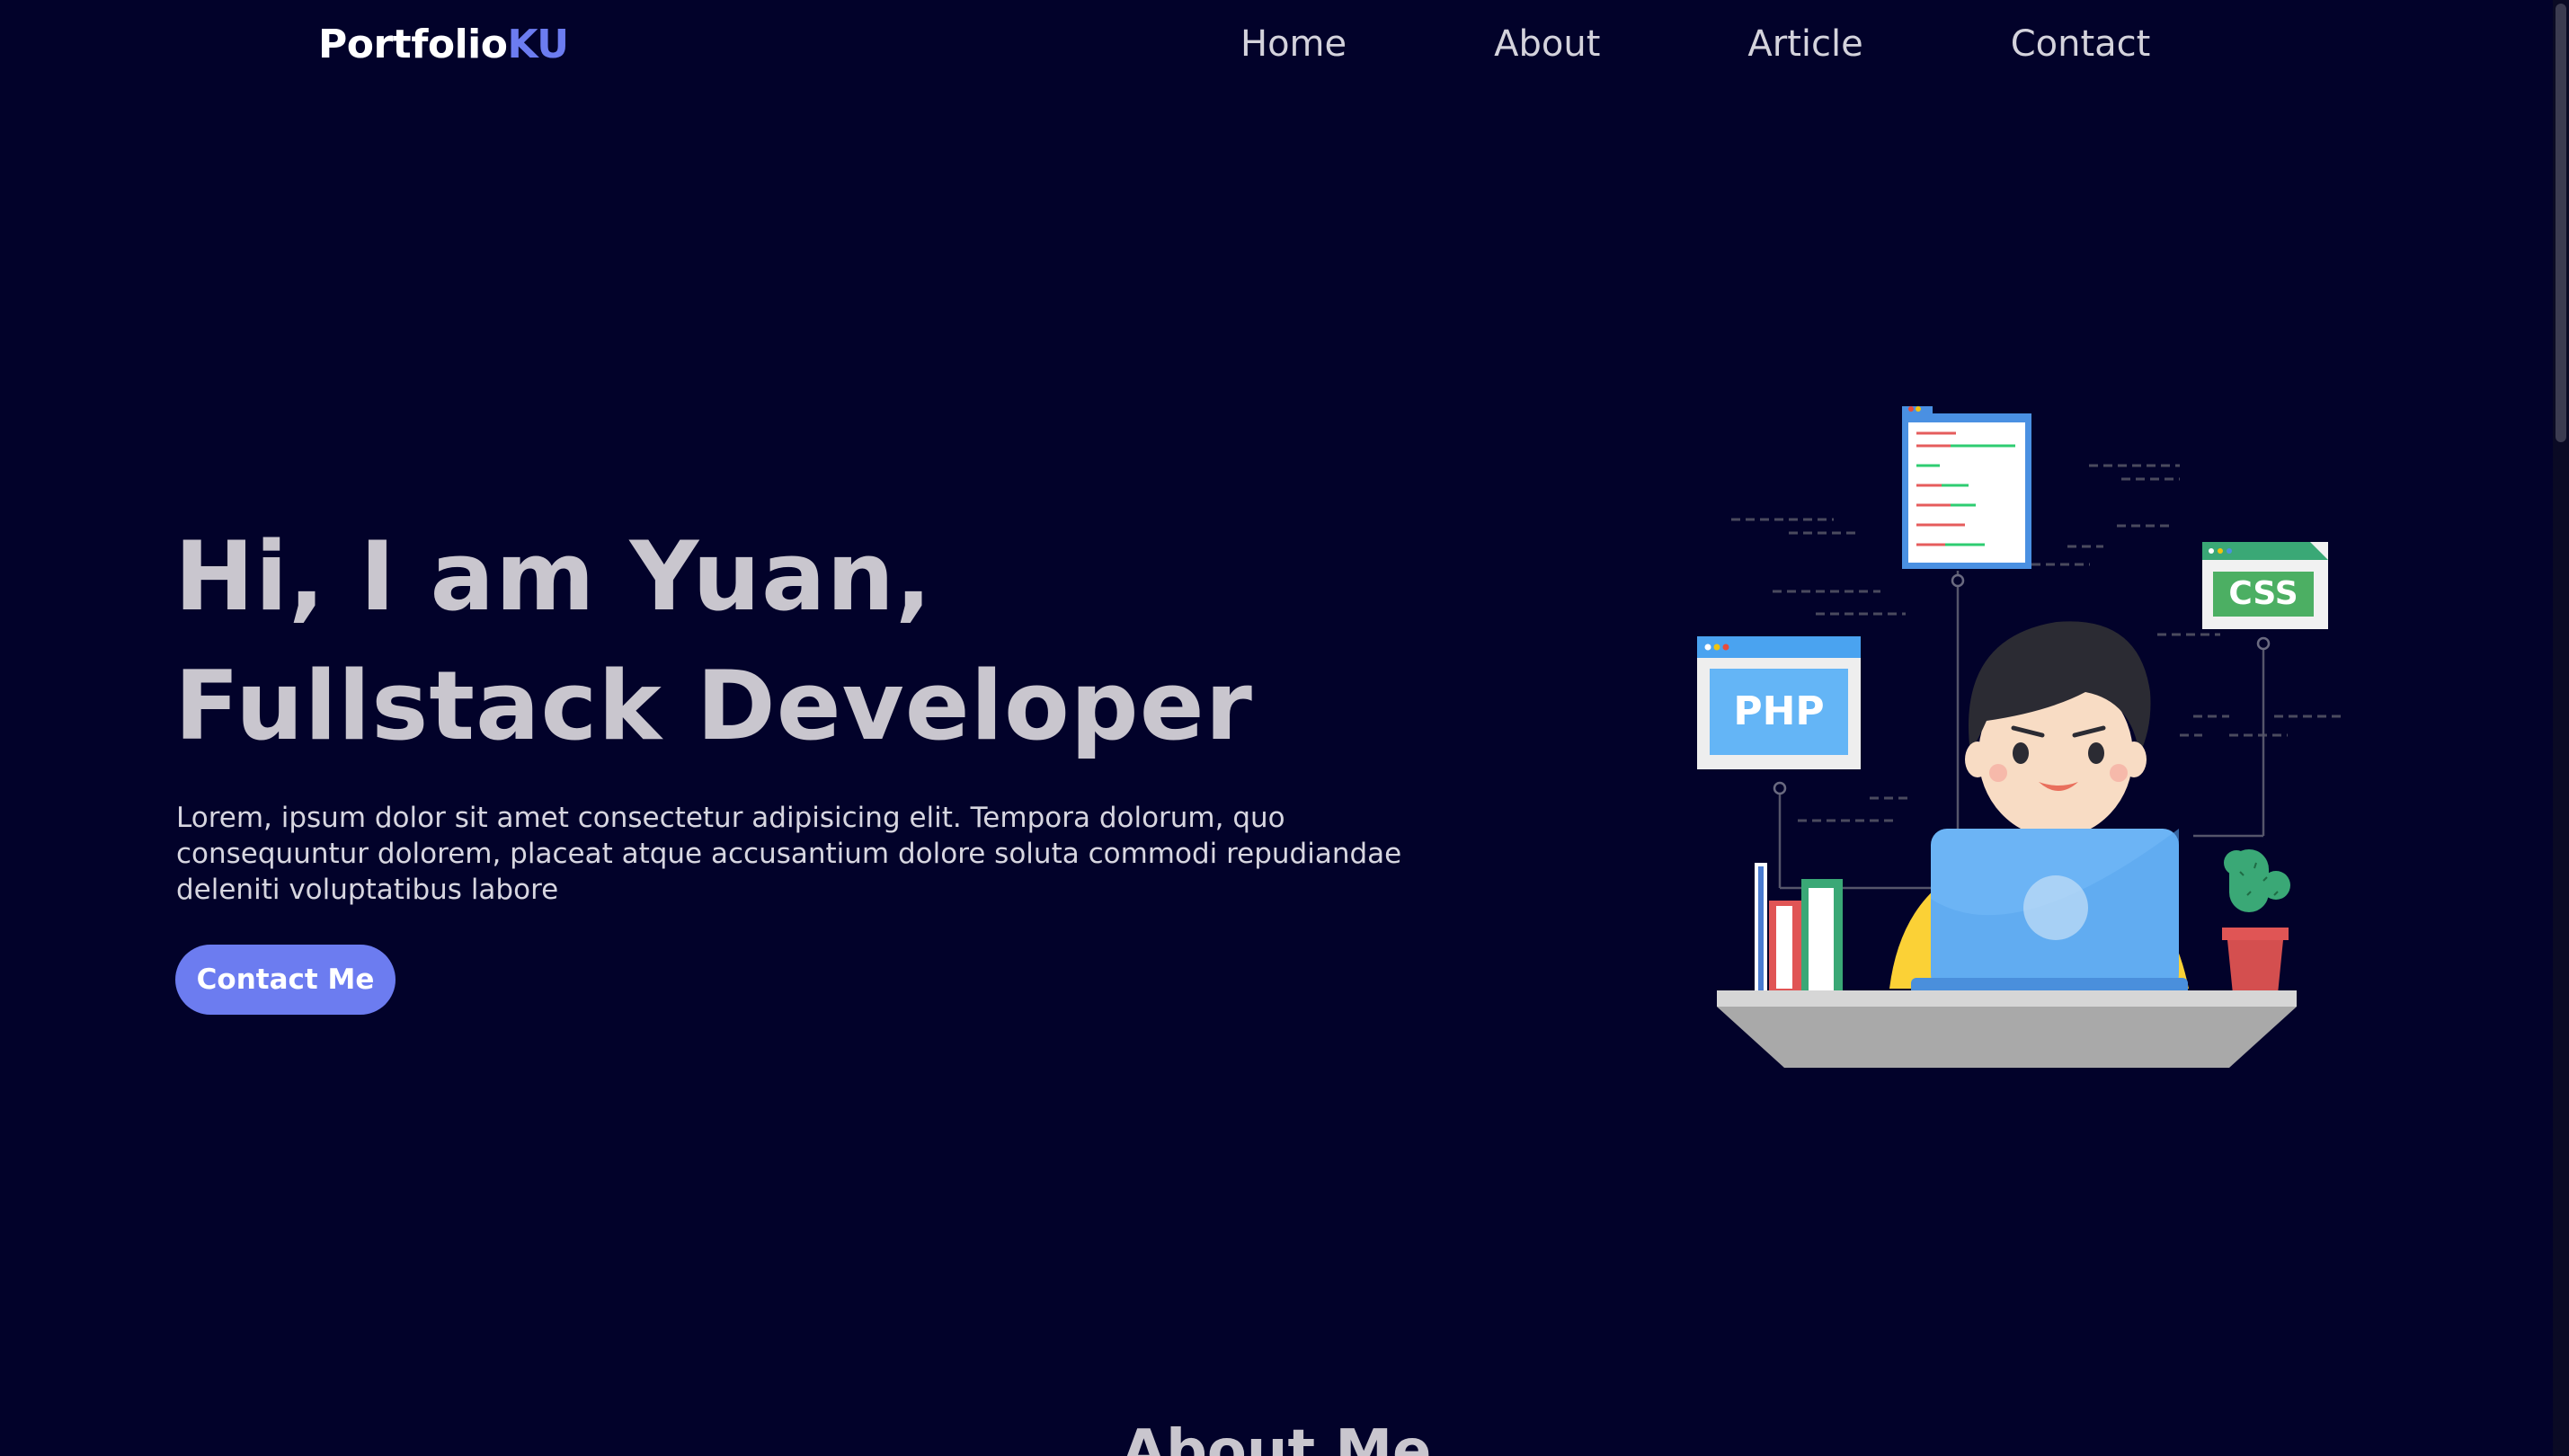  I want to click on desk-surface, so click(2007, 1029).